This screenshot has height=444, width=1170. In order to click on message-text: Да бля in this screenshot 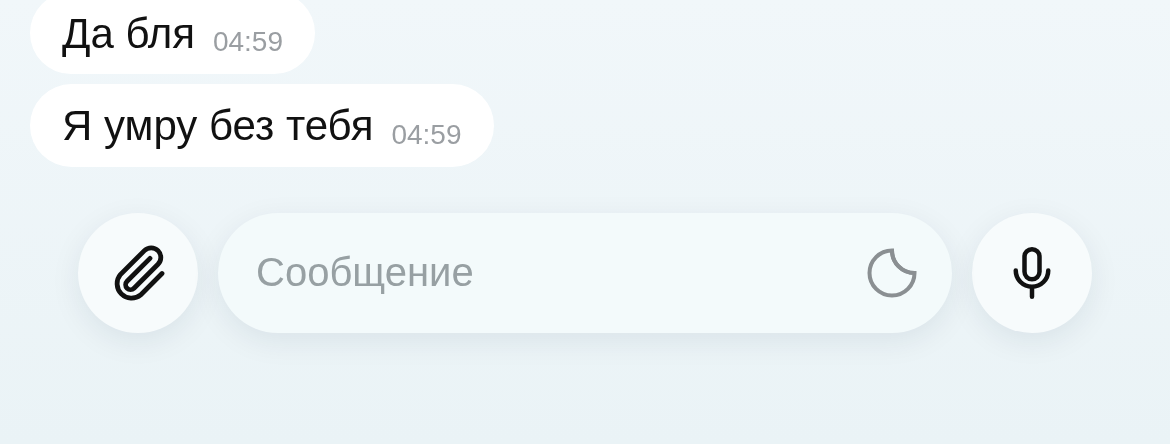, I will do `click(128, 34)`.